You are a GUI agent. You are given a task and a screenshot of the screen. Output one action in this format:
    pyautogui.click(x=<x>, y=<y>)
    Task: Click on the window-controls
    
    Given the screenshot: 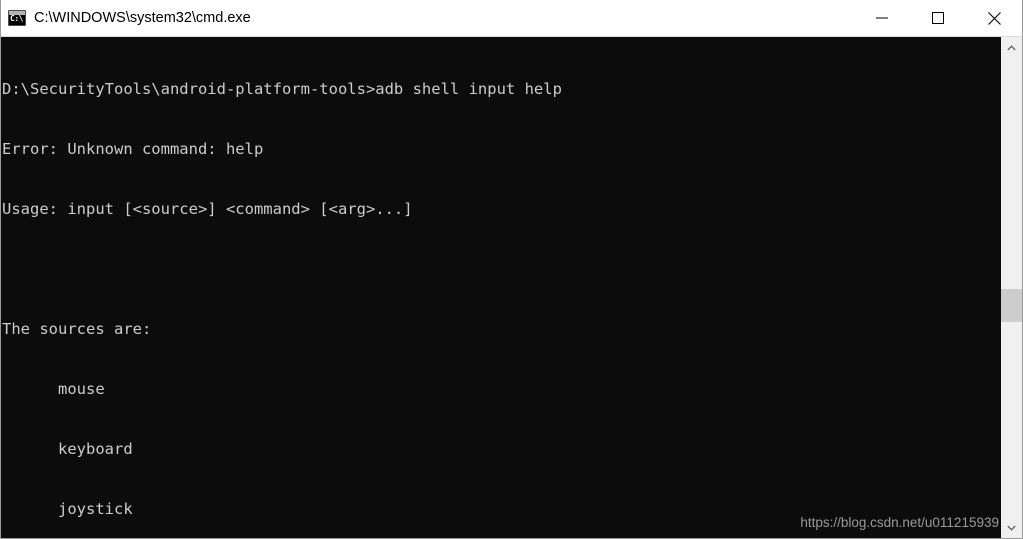 What is the action you would take?
    pyautogui.click(x=938, y=18)
    